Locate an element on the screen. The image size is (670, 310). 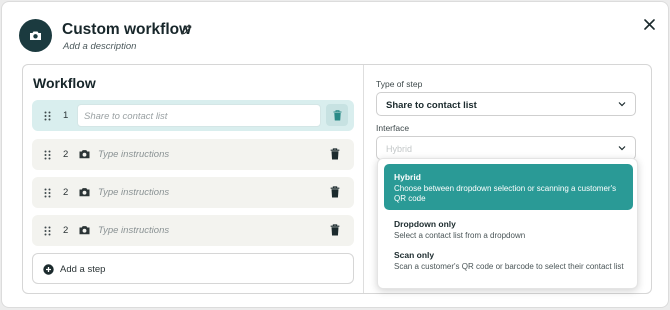
pencil-icon is located at coordinates (186, 29).